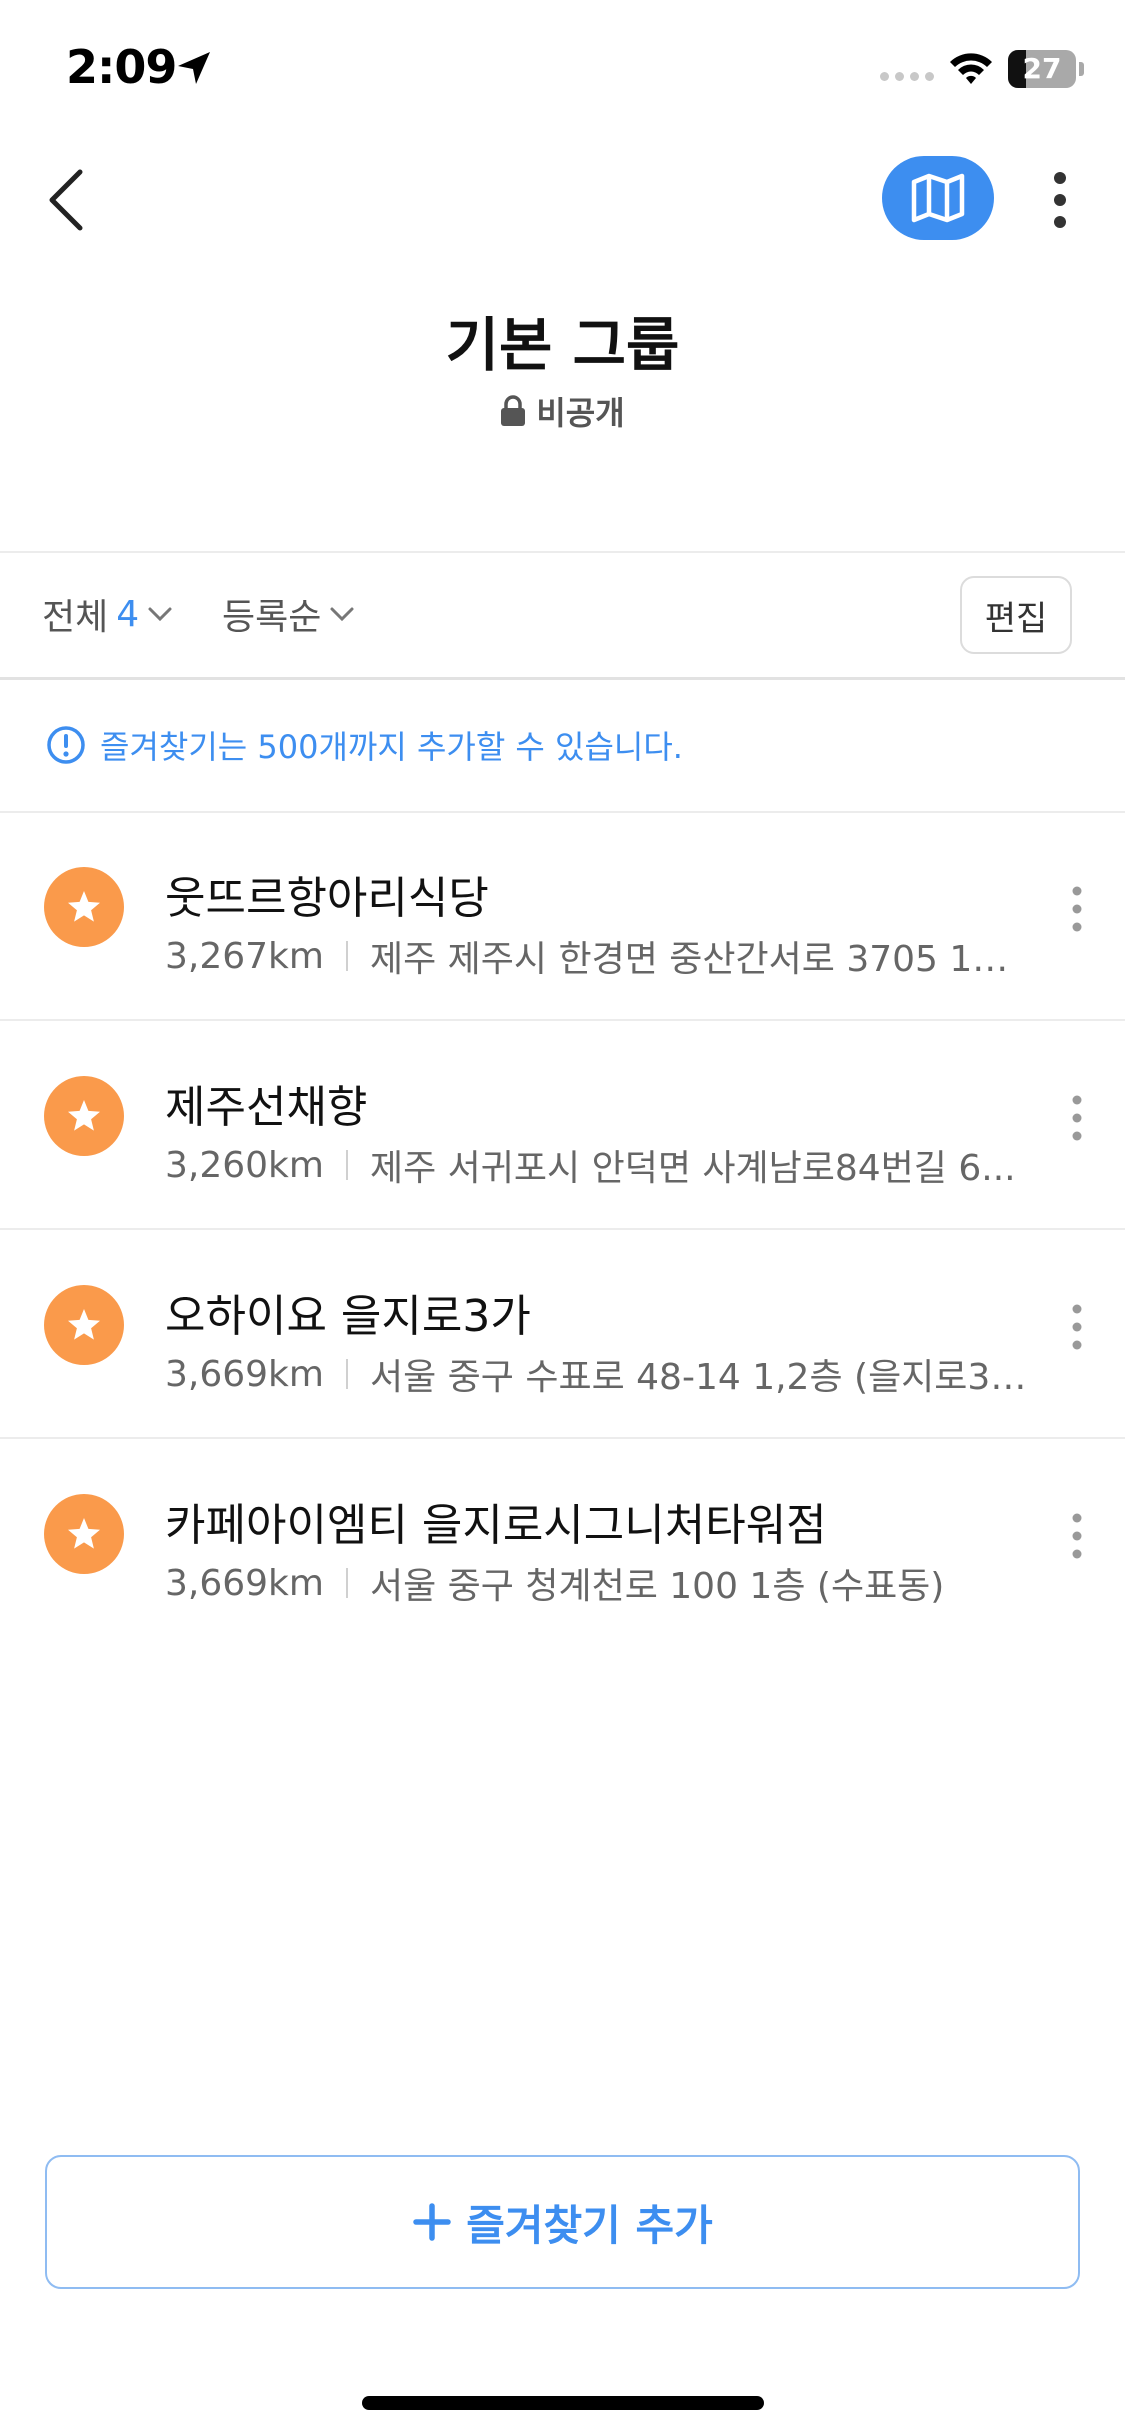  Describe the element at coordinates (907, 76) in the screenshot. I see `cellular-signal-icon` at that location.